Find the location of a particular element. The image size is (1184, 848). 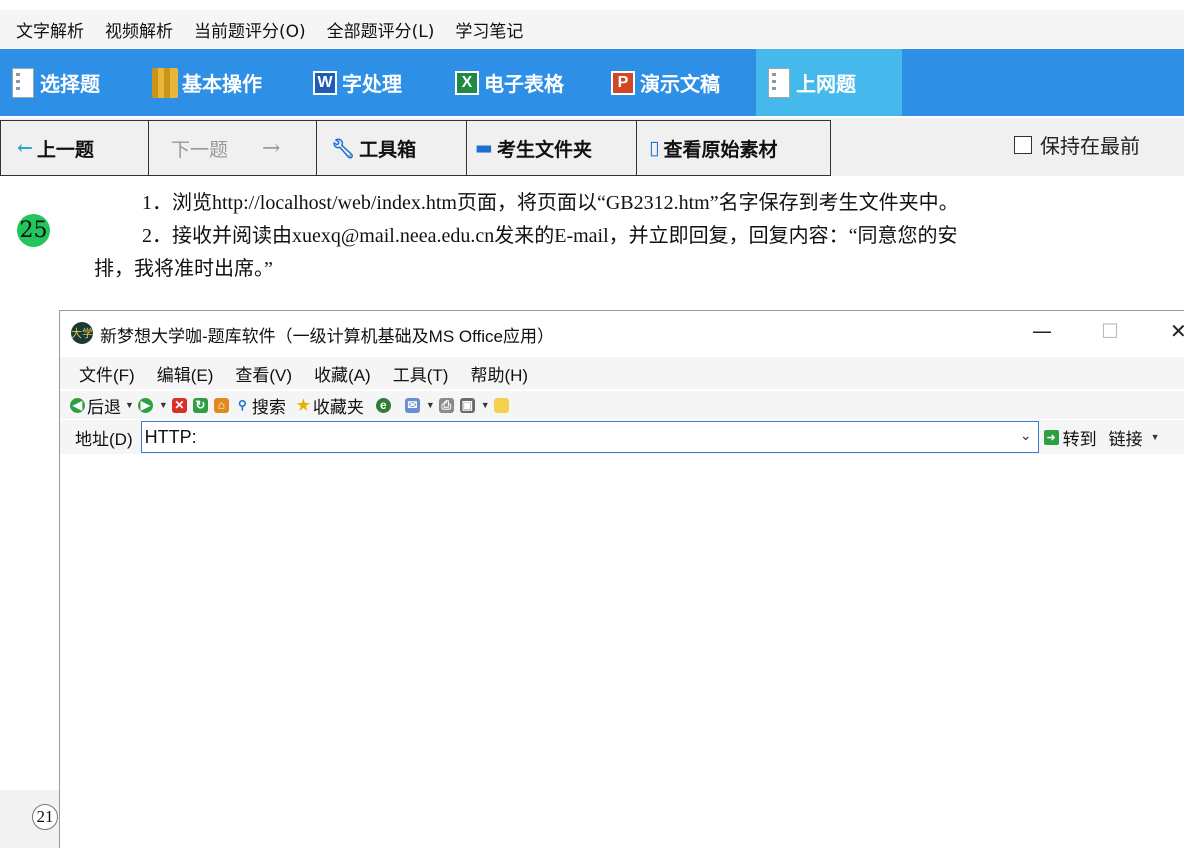

student-folder-label: 考生文件夹 is located at coordinates (544, 149).